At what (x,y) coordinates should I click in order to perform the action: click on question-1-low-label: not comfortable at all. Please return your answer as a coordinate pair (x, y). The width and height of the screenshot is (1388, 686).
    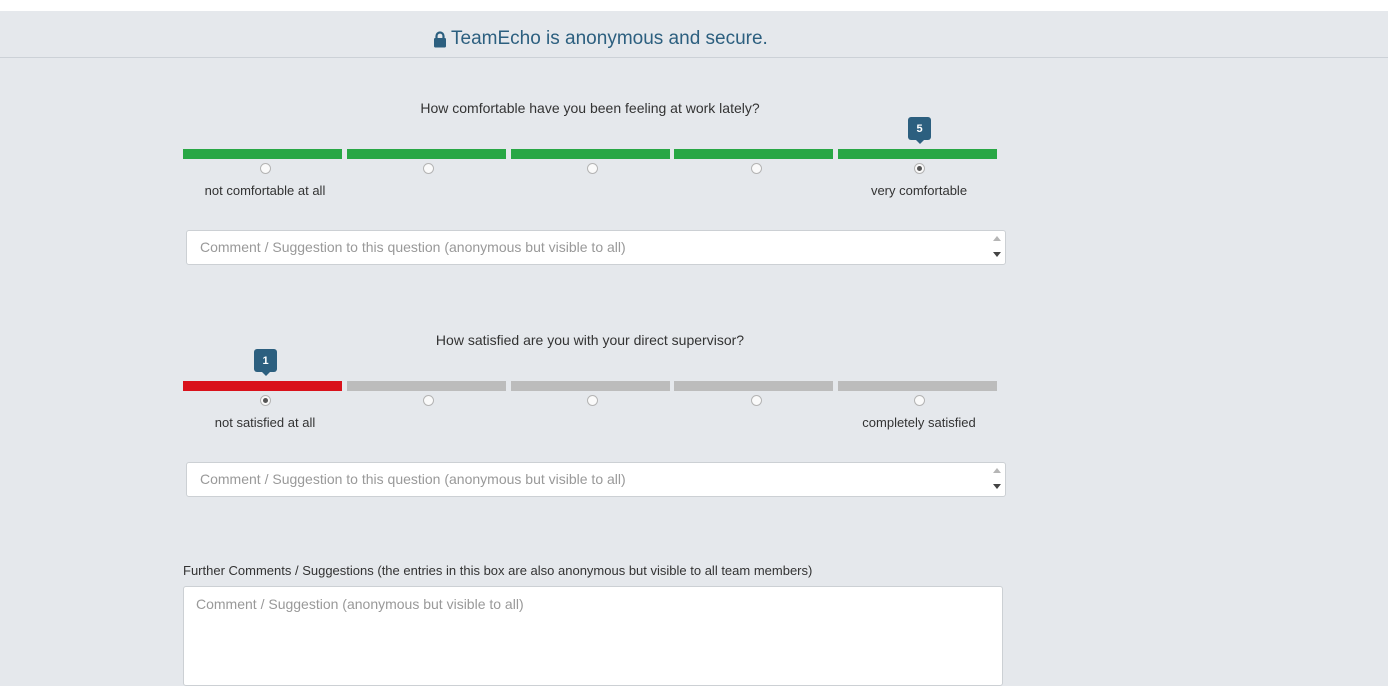
    Looking at the image, I should click on (265, 190).